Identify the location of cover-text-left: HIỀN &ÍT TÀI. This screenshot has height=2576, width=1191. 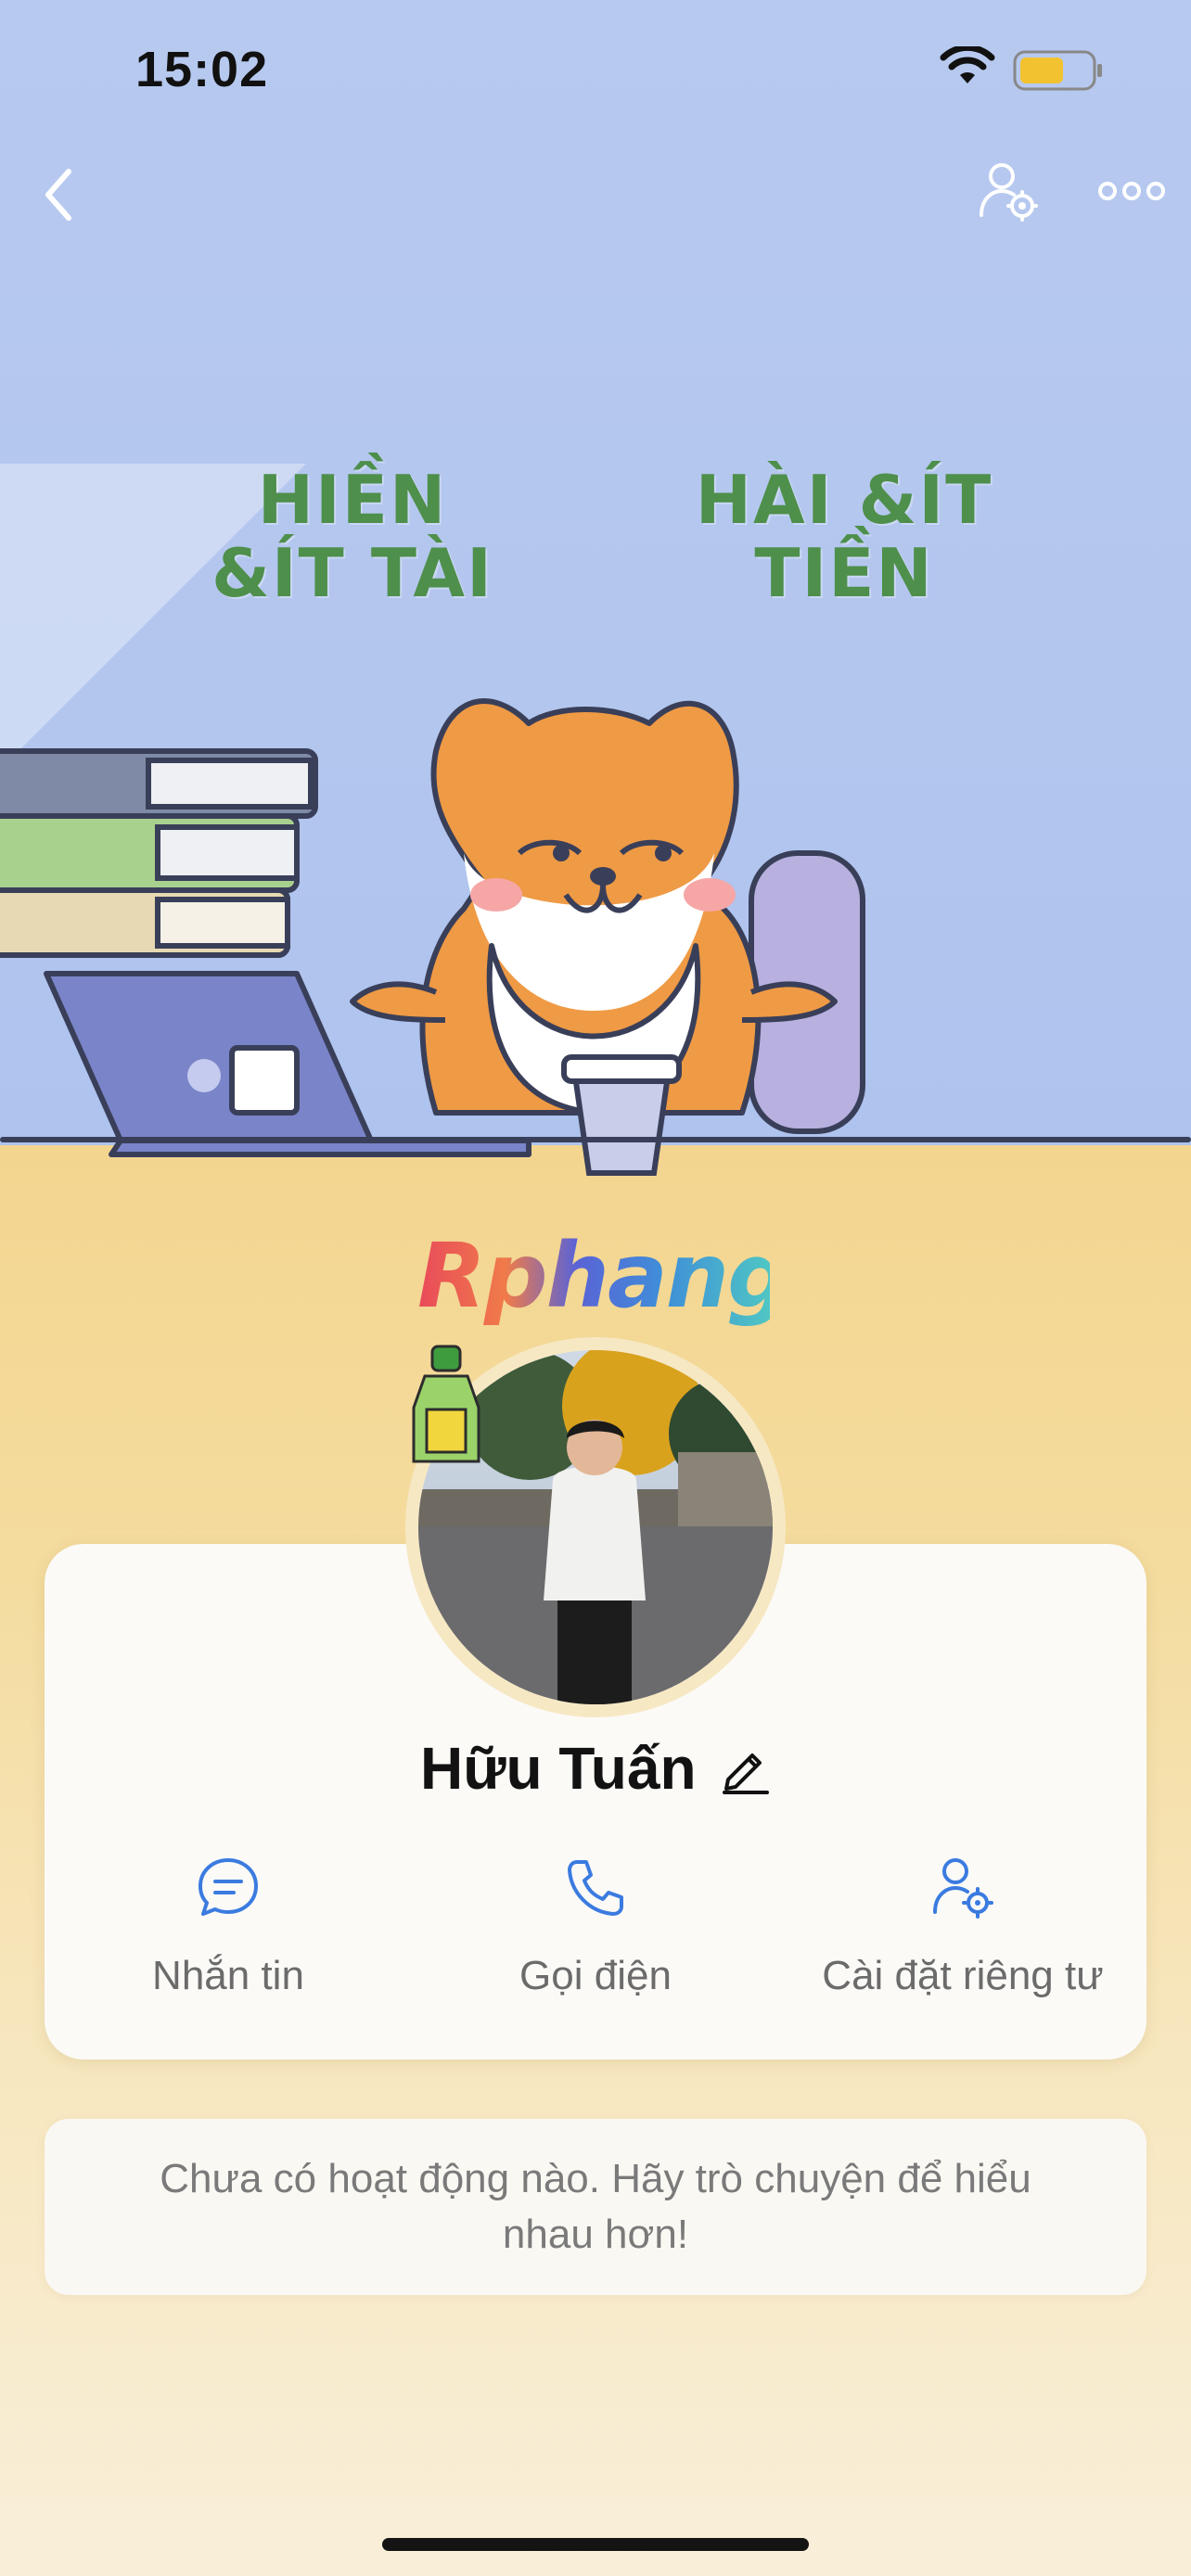
(352, 537).